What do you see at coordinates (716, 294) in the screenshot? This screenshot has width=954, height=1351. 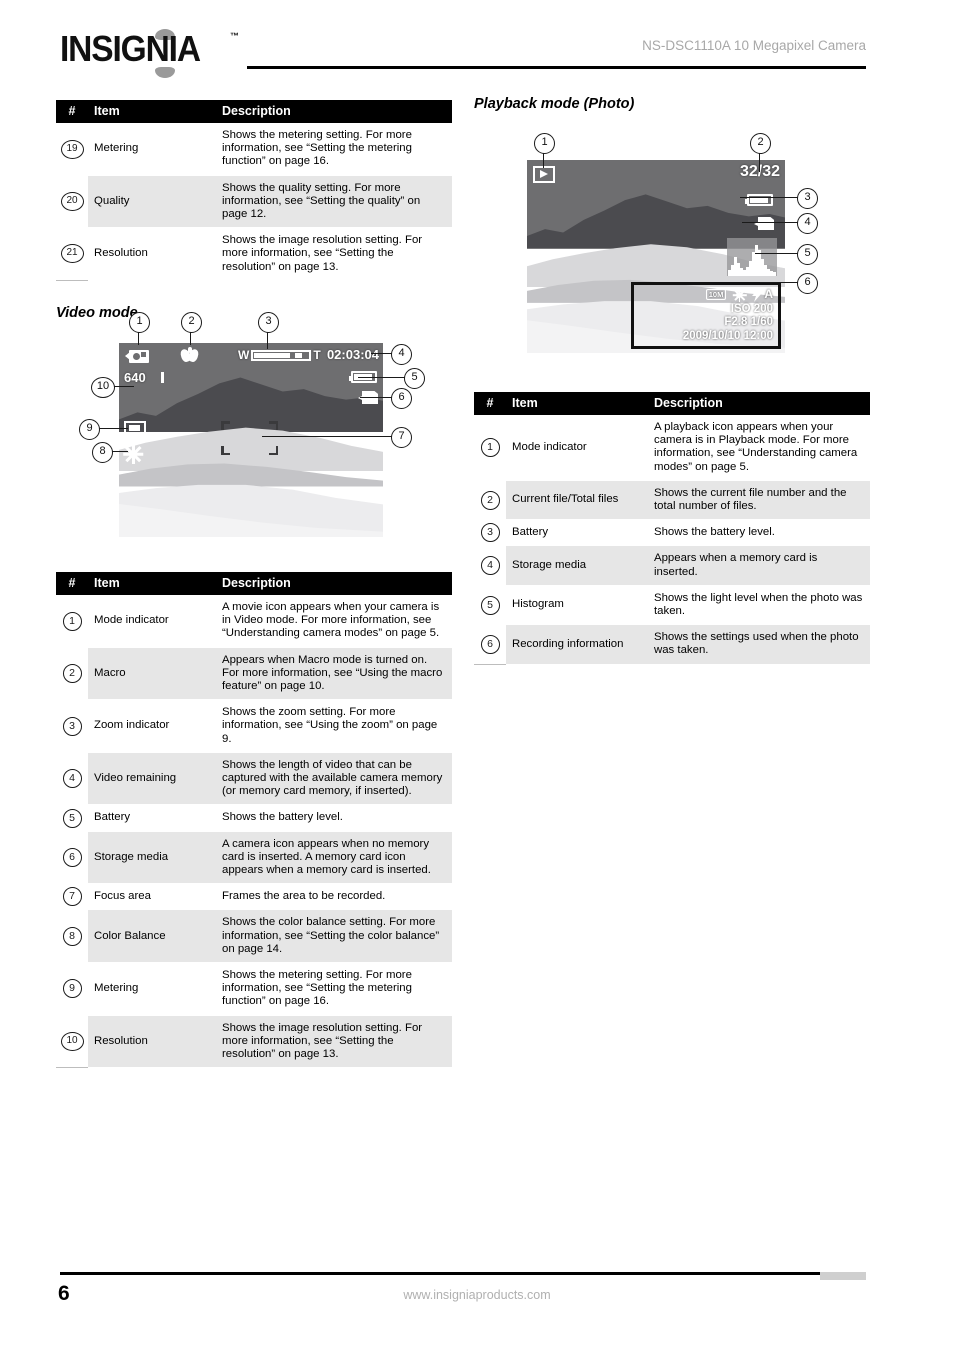 I see `resolution-badge: 10M` at bounding box center [716, 294].